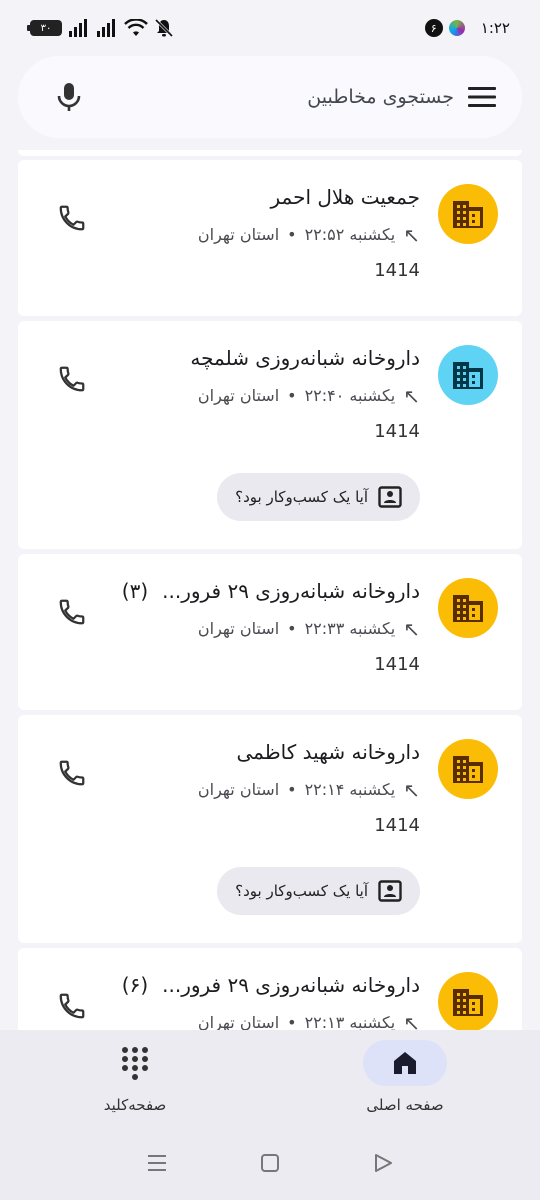 The image size is (540, 1200). I want to click on status-icons: ۳۰, so click(100, 28).